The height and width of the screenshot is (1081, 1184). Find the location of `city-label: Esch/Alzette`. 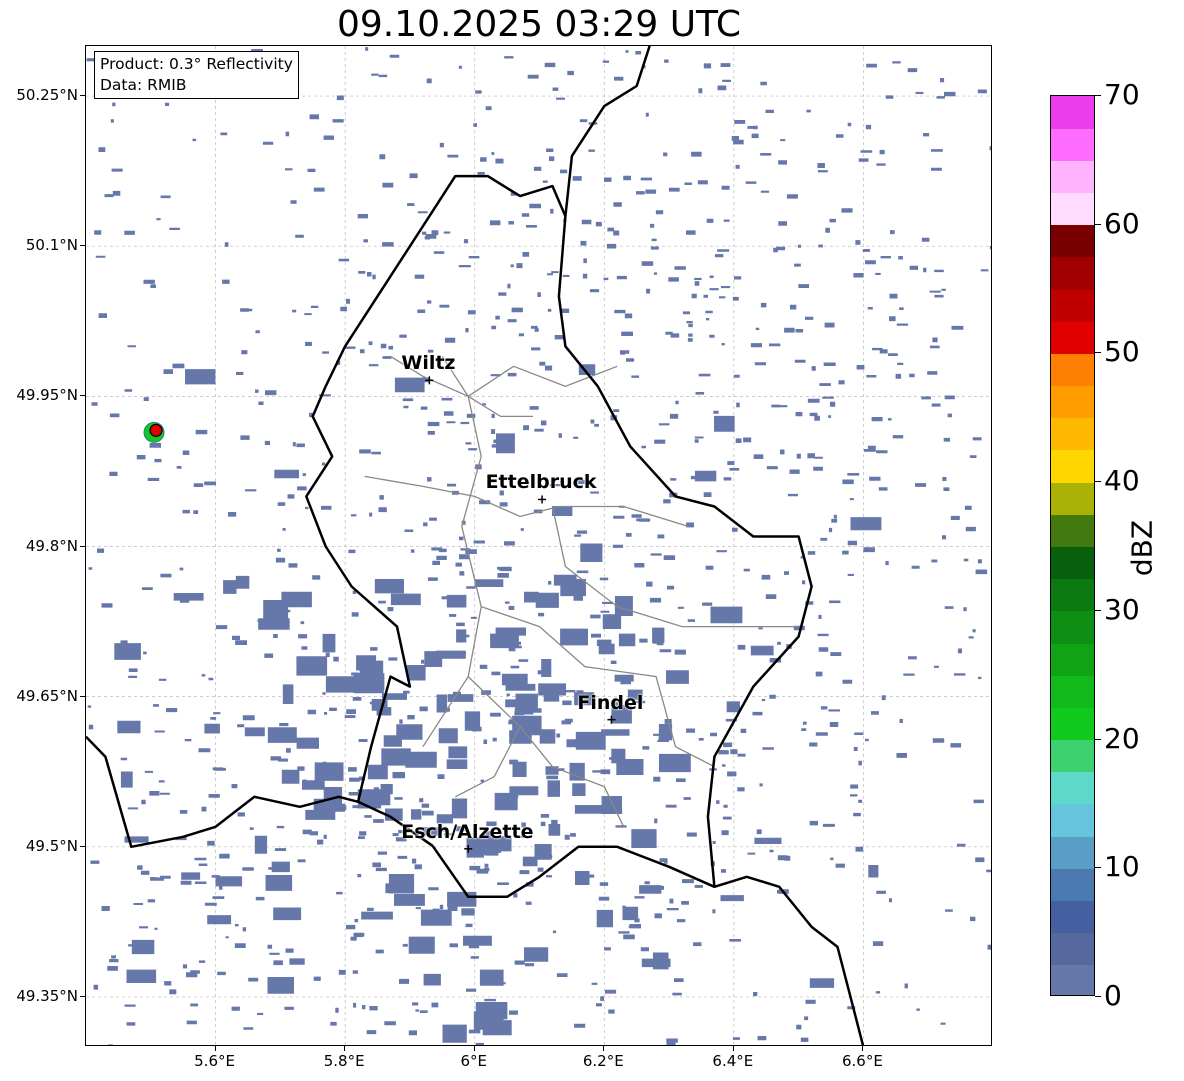

city-label: Esch/Alzette is located at coordinates (467, 831).